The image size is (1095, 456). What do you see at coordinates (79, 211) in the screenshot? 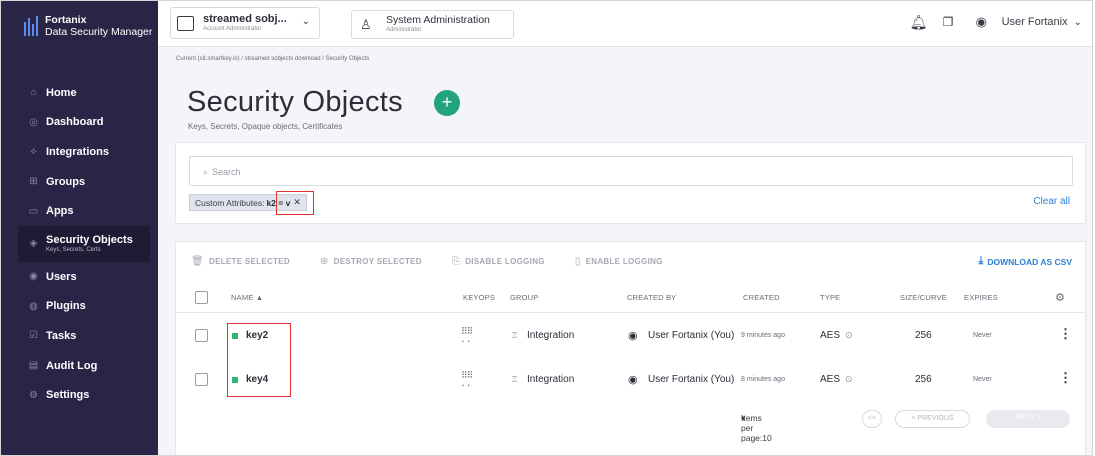
I see `sidebar-item-apps: ▭ Apps` at bounding box center [79, 211].